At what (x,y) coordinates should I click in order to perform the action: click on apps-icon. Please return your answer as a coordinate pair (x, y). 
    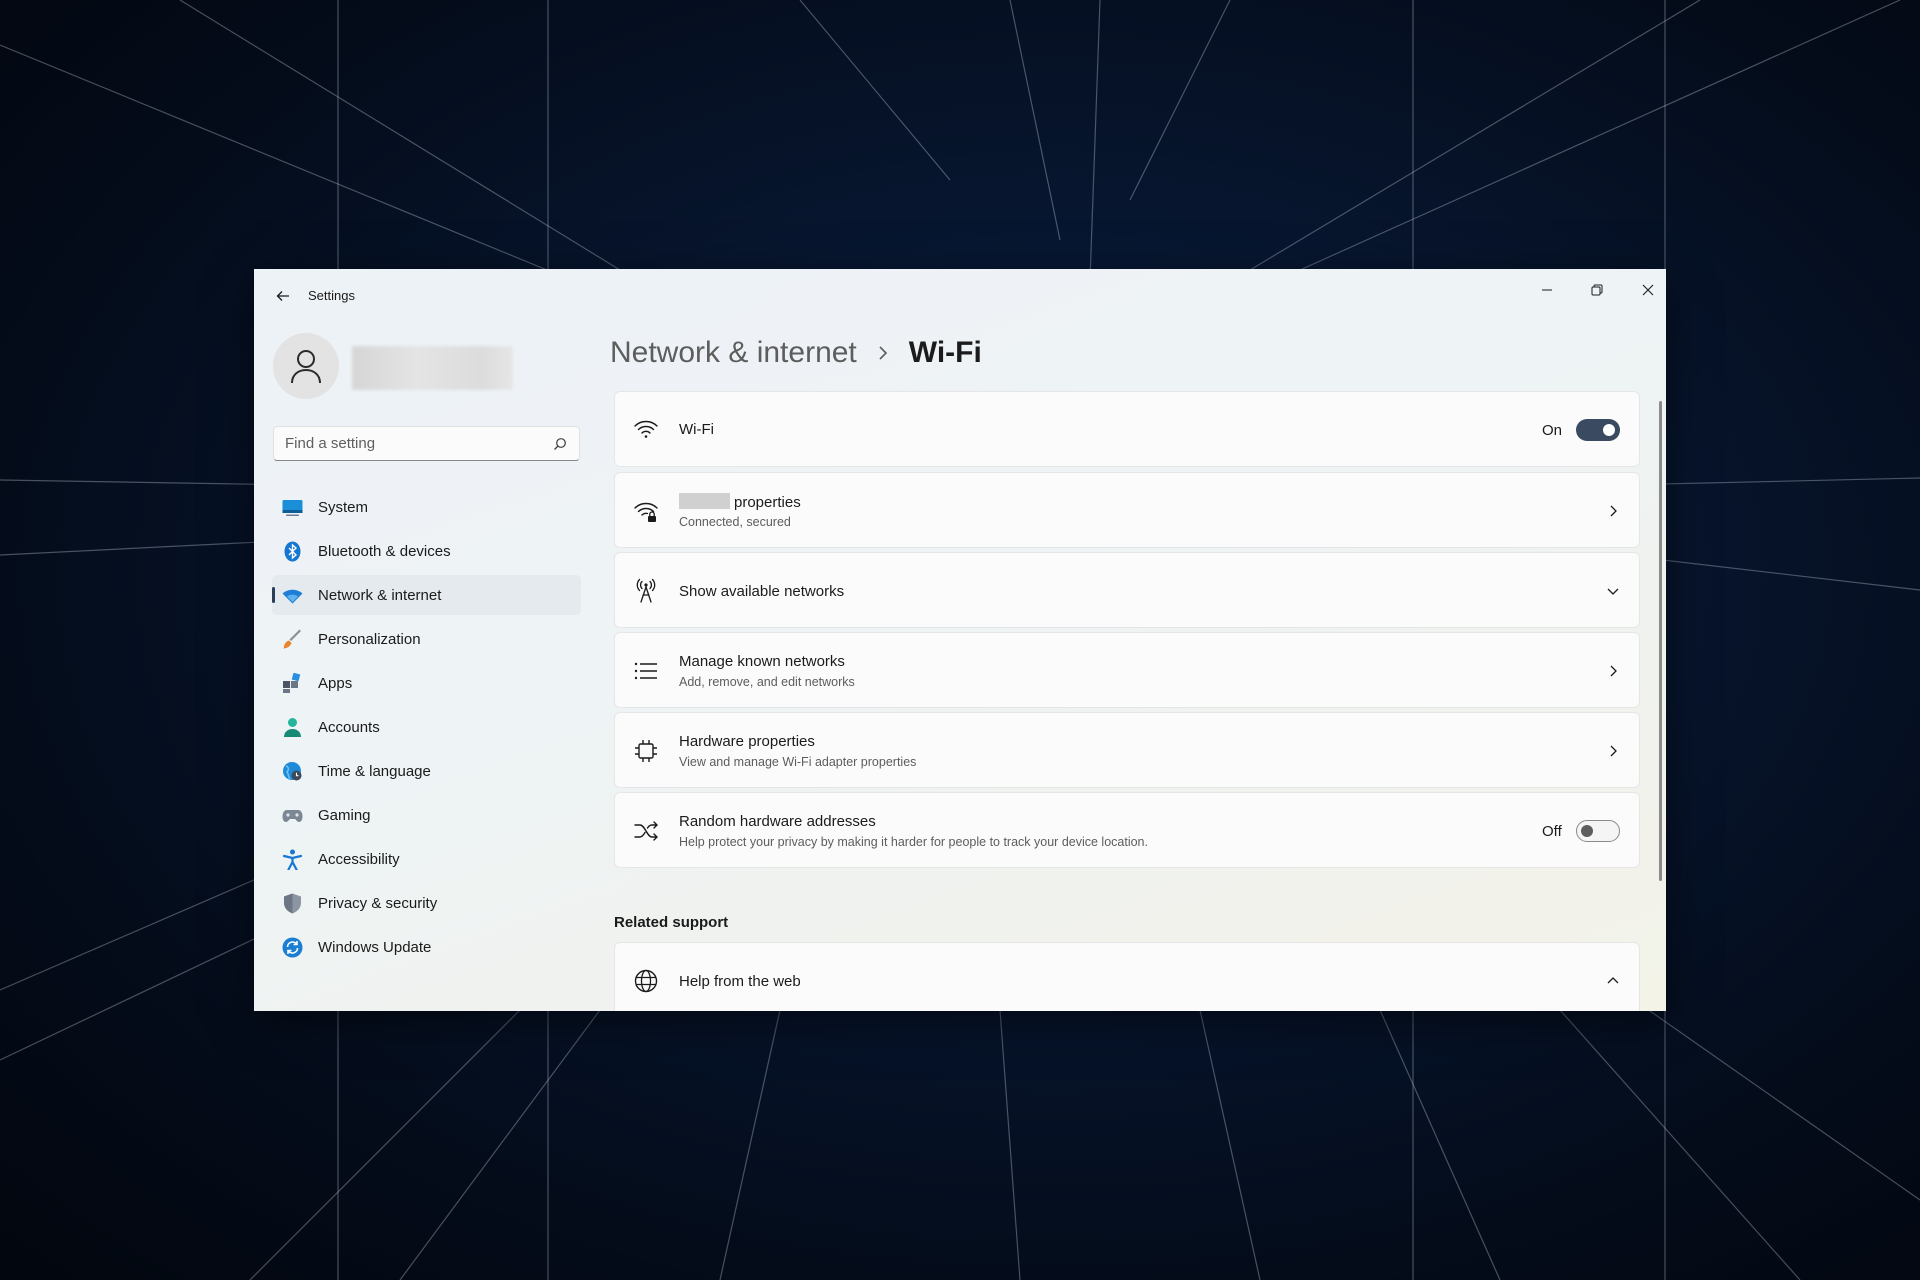
    Looking at the image, I should click on (292, 683).